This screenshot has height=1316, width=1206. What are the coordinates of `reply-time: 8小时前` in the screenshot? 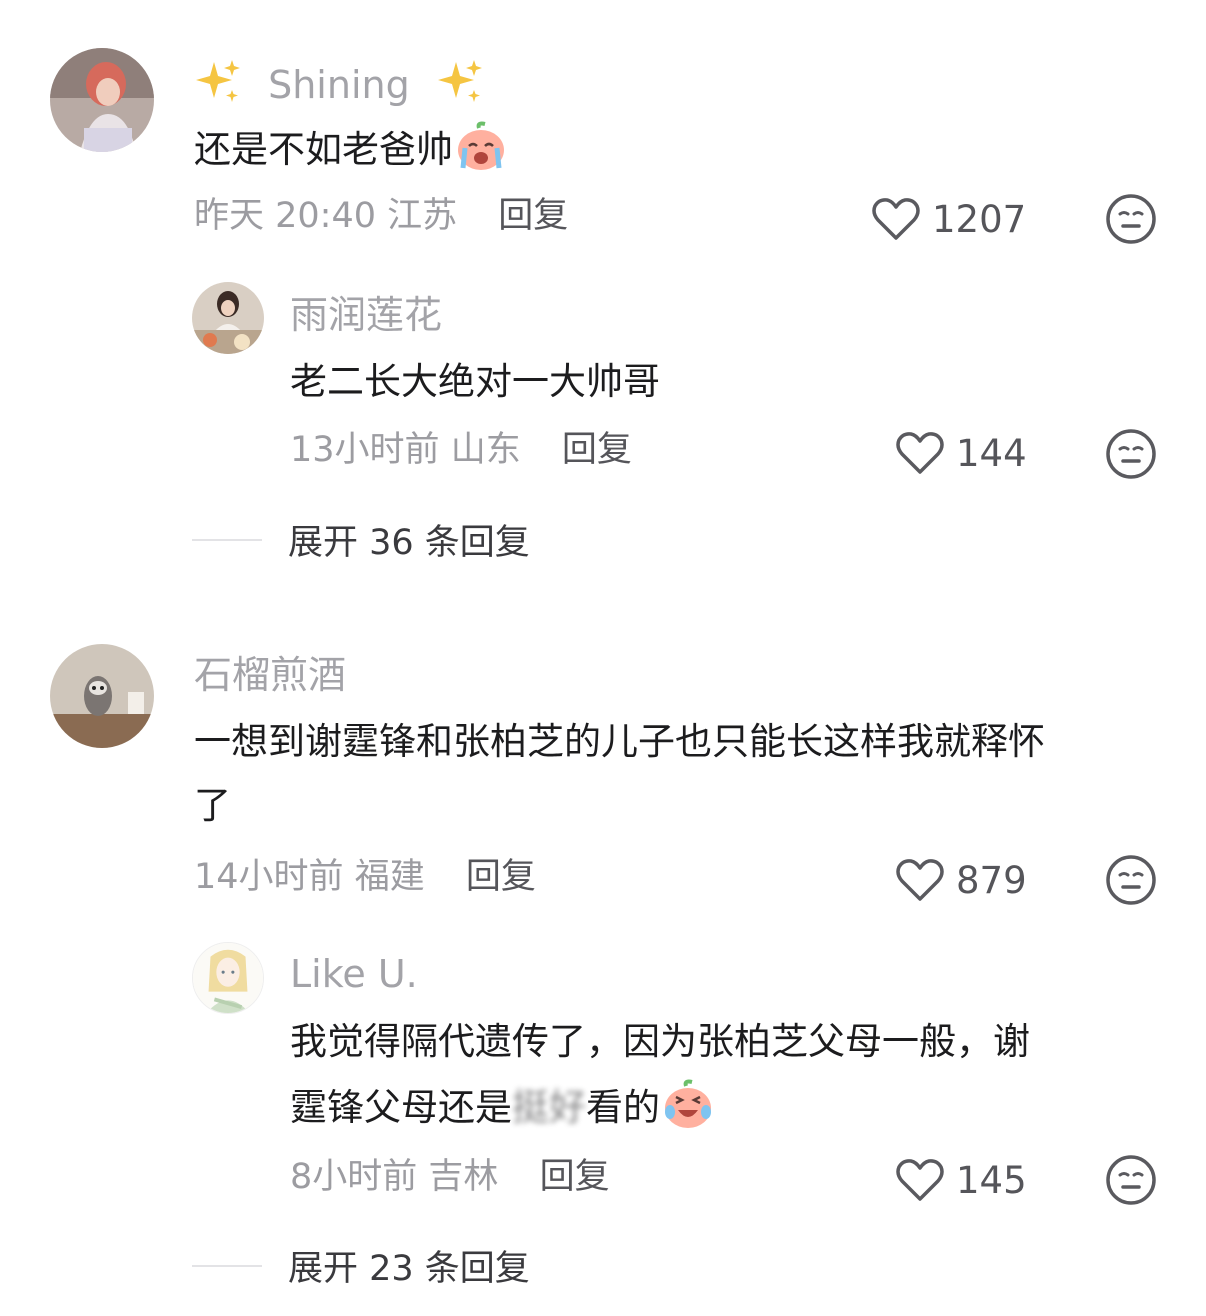 It's located at (354, 1177).